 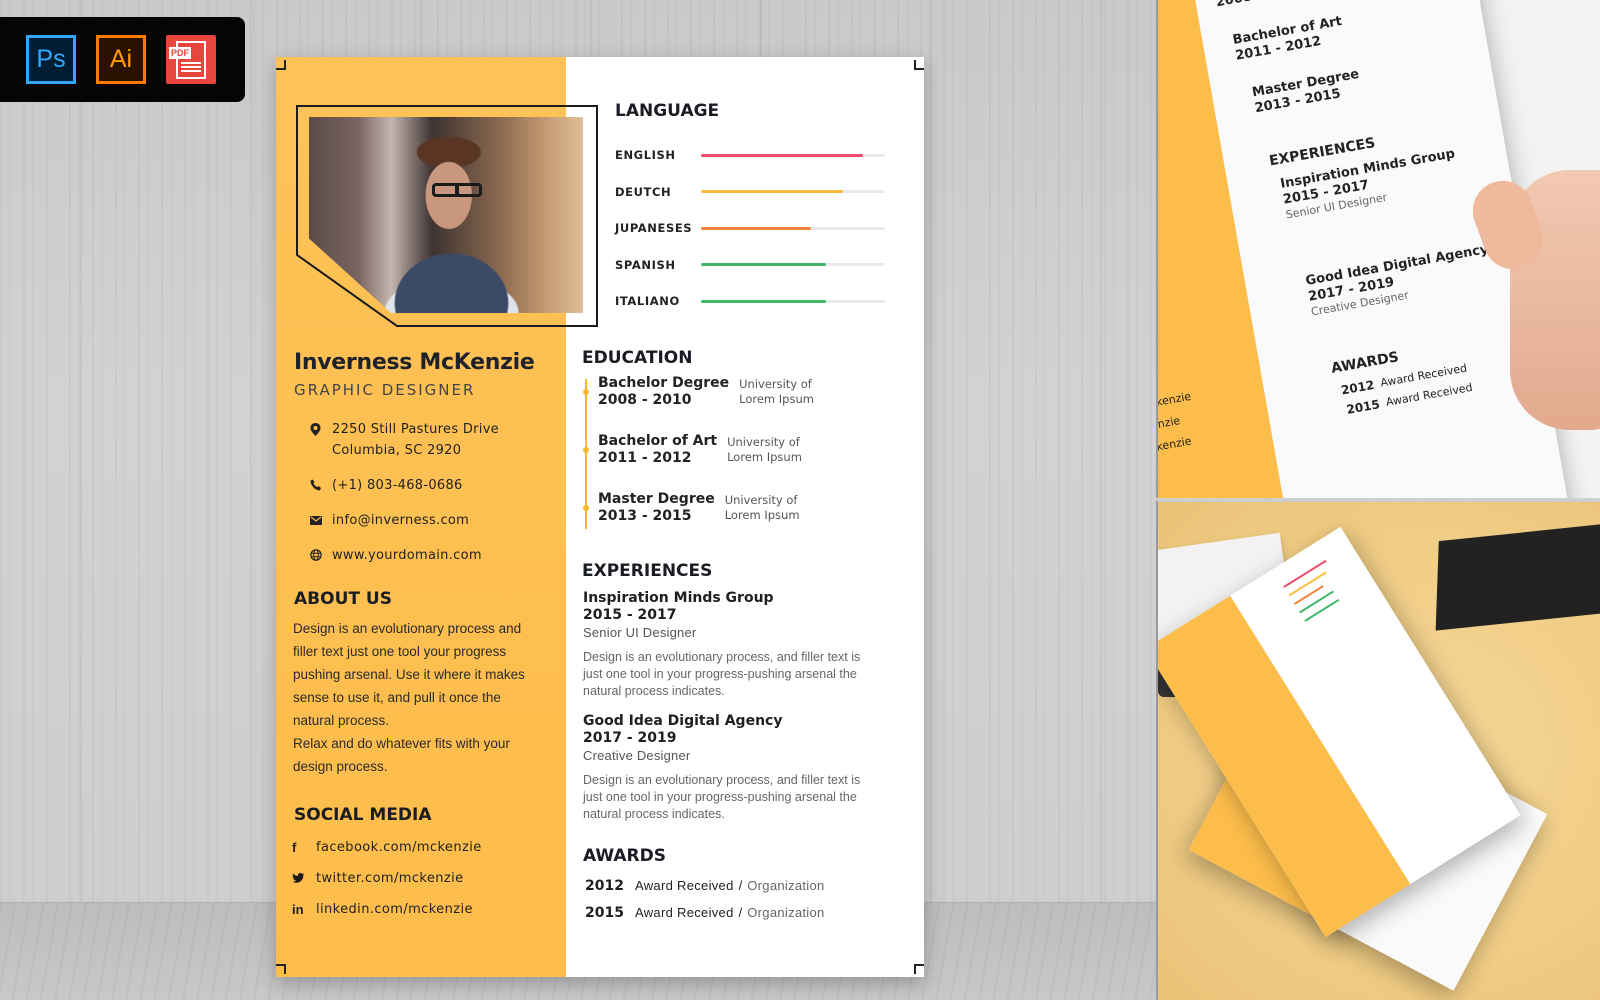 What do you see at coordinates (187, 59) in the screenshot?
I see `pdf-document-shape: PDF` at bounding box center [187, 59].